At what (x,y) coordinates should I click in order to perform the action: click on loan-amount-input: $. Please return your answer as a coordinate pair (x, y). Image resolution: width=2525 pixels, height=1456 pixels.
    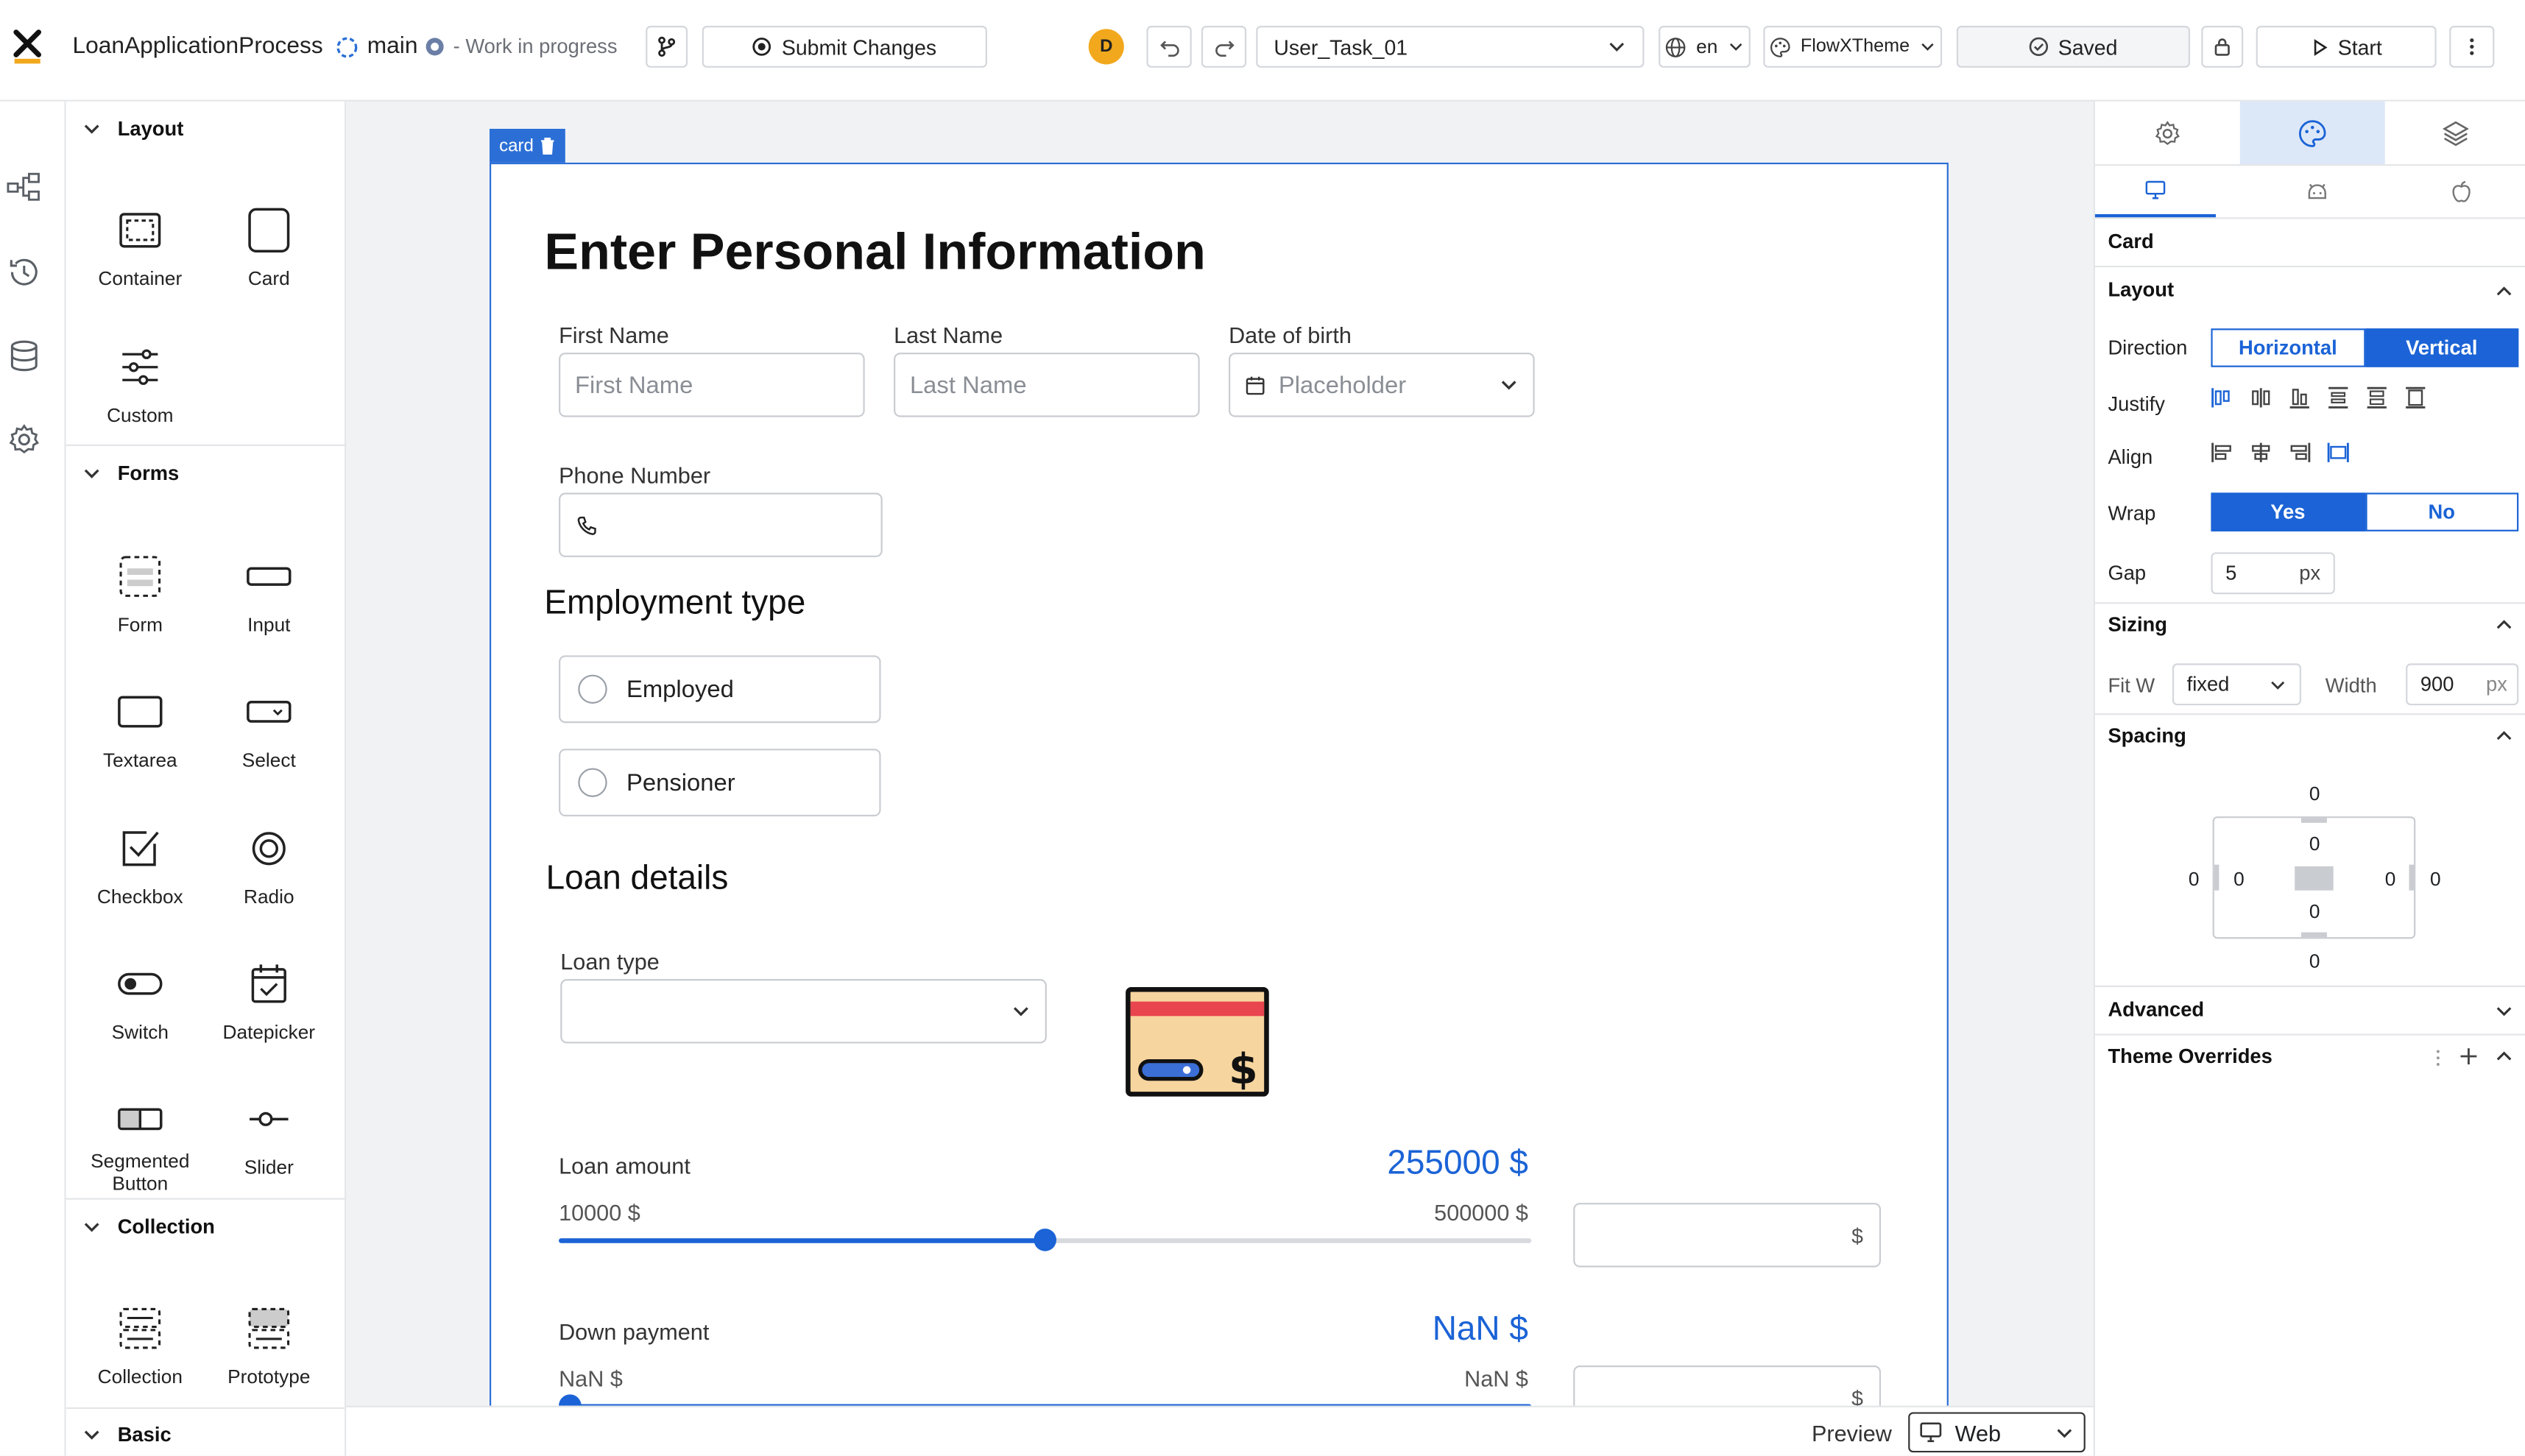
    Looking at the image, I should click on (1727, 1235).